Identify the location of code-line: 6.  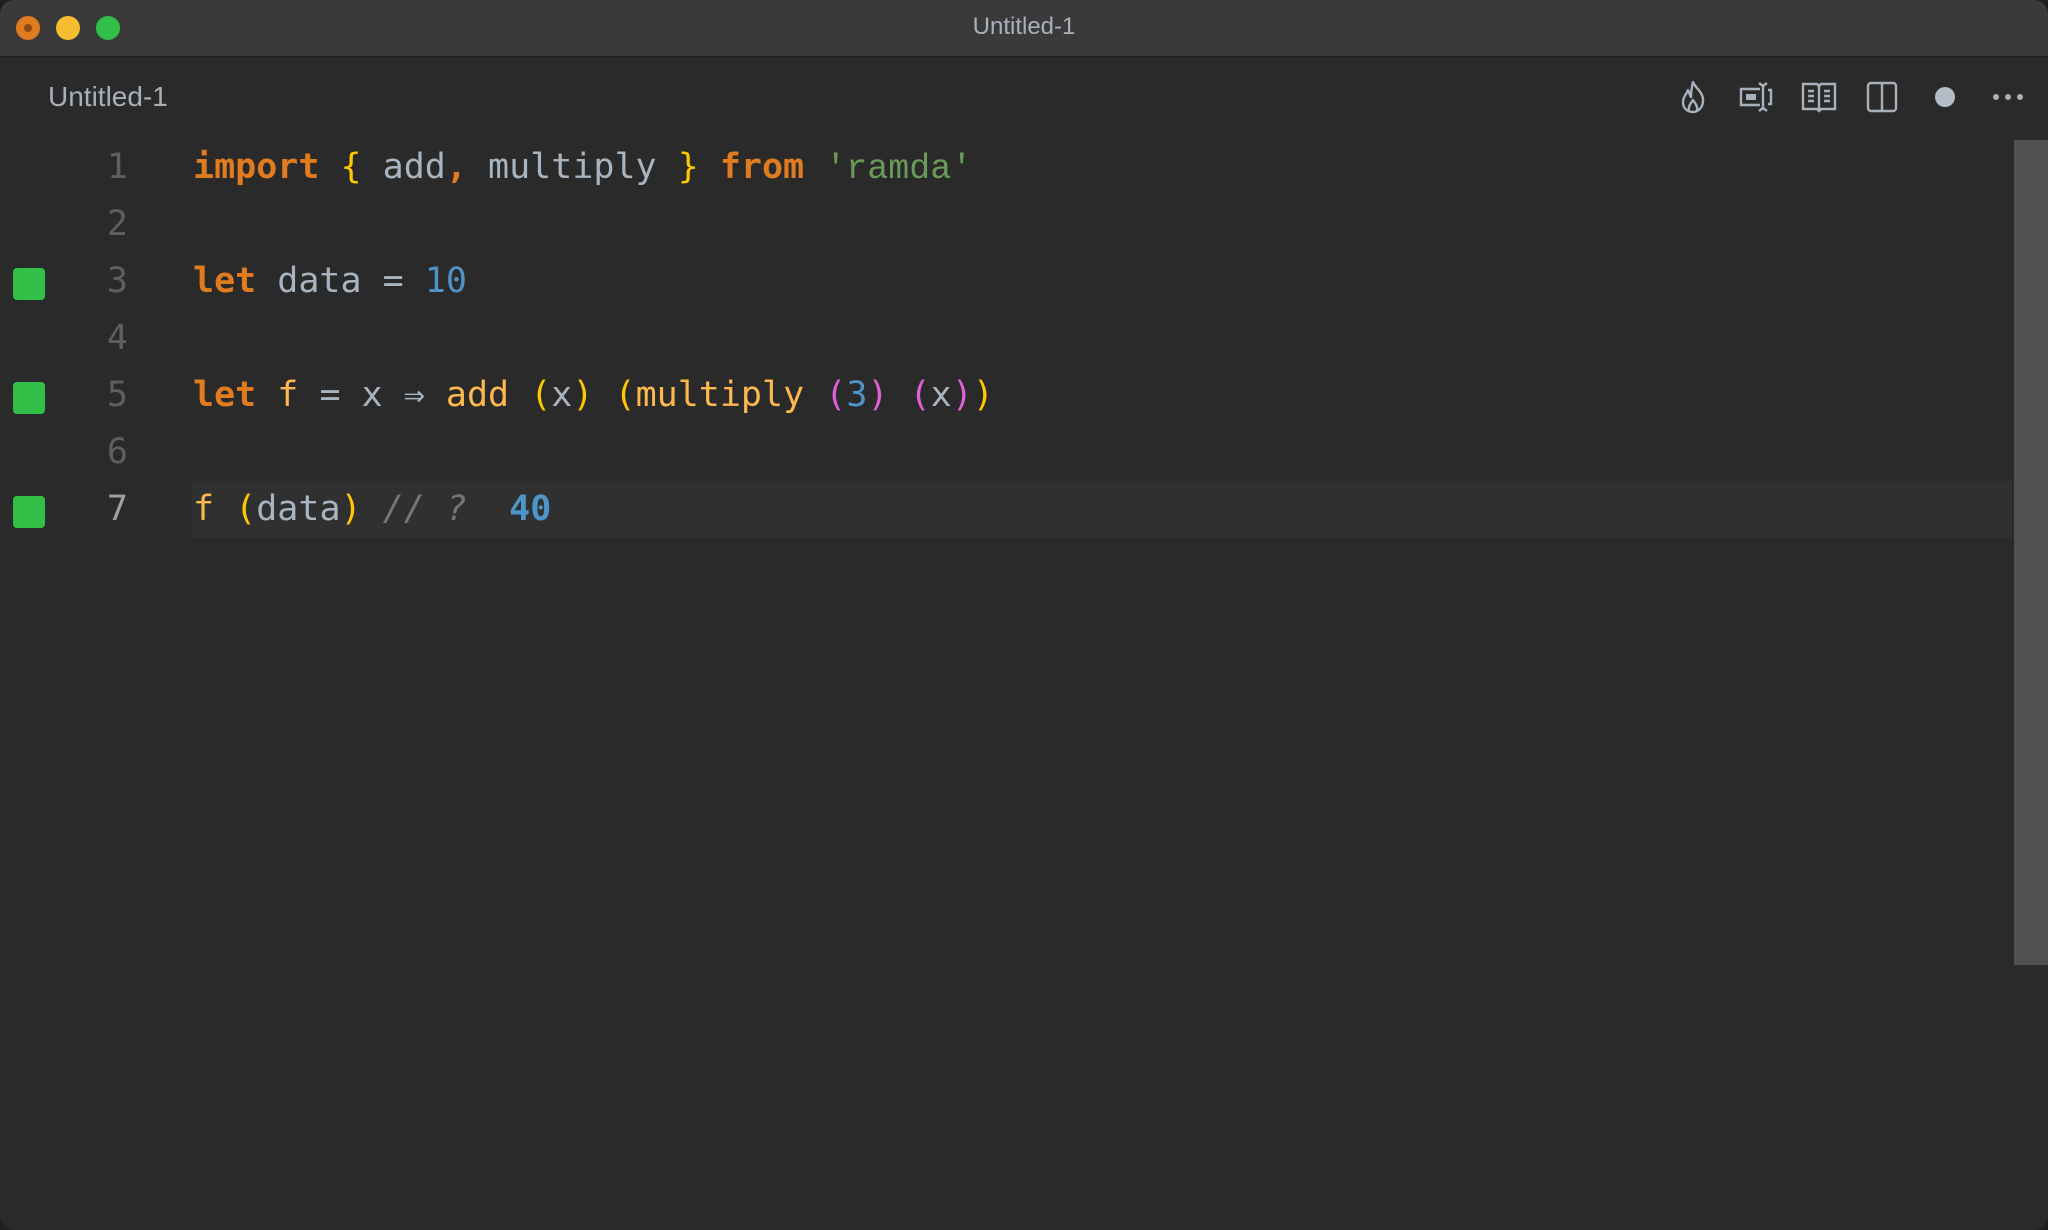
(1006, 452).